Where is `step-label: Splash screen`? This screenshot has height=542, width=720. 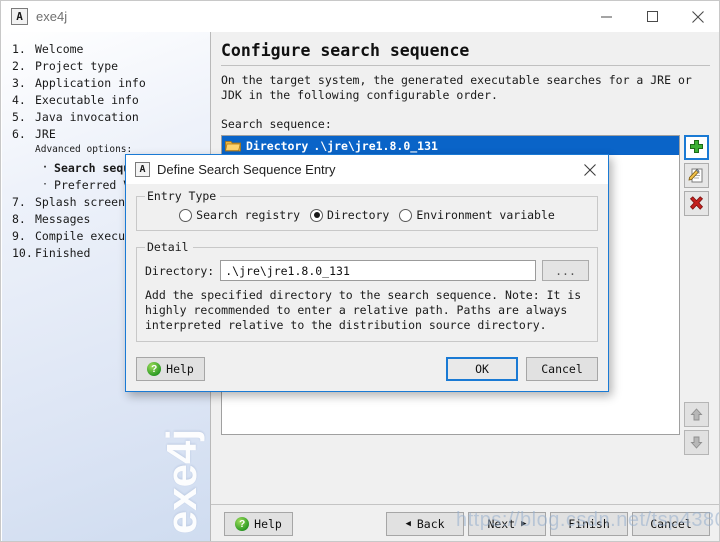 step-label: Splash screen is located at coordinates (80, 201).